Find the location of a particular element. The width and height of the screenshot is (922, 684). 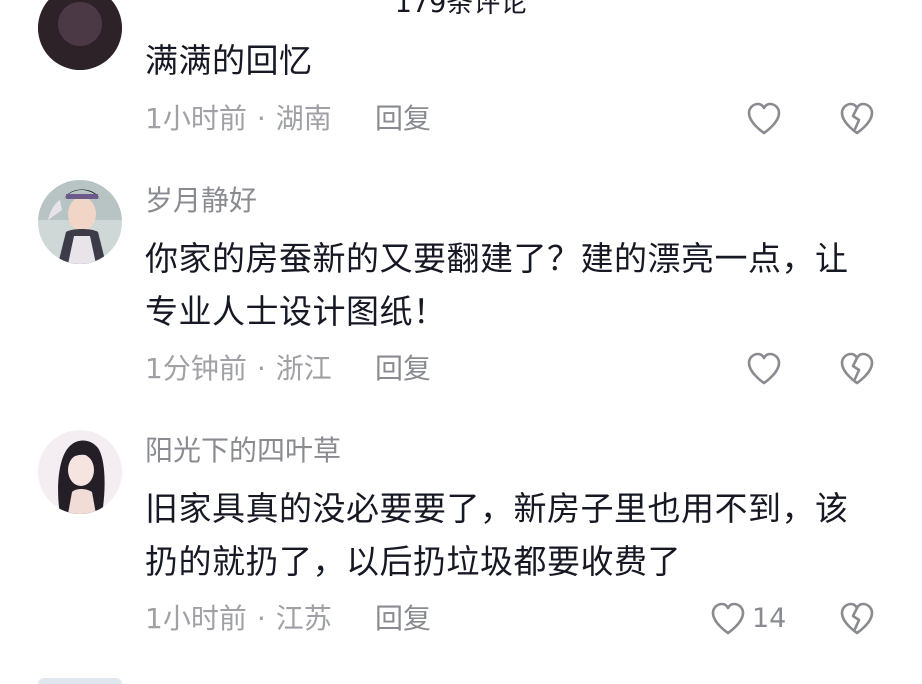

comment-meta: 1分钟前 · 浙江 is located at coordinates (238, 369).